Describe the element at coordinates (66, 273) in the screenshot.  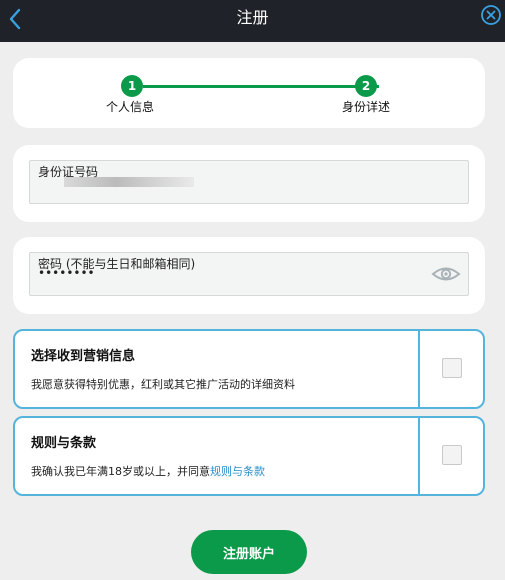
I see `password-masked-value: ••••••••` at that location.